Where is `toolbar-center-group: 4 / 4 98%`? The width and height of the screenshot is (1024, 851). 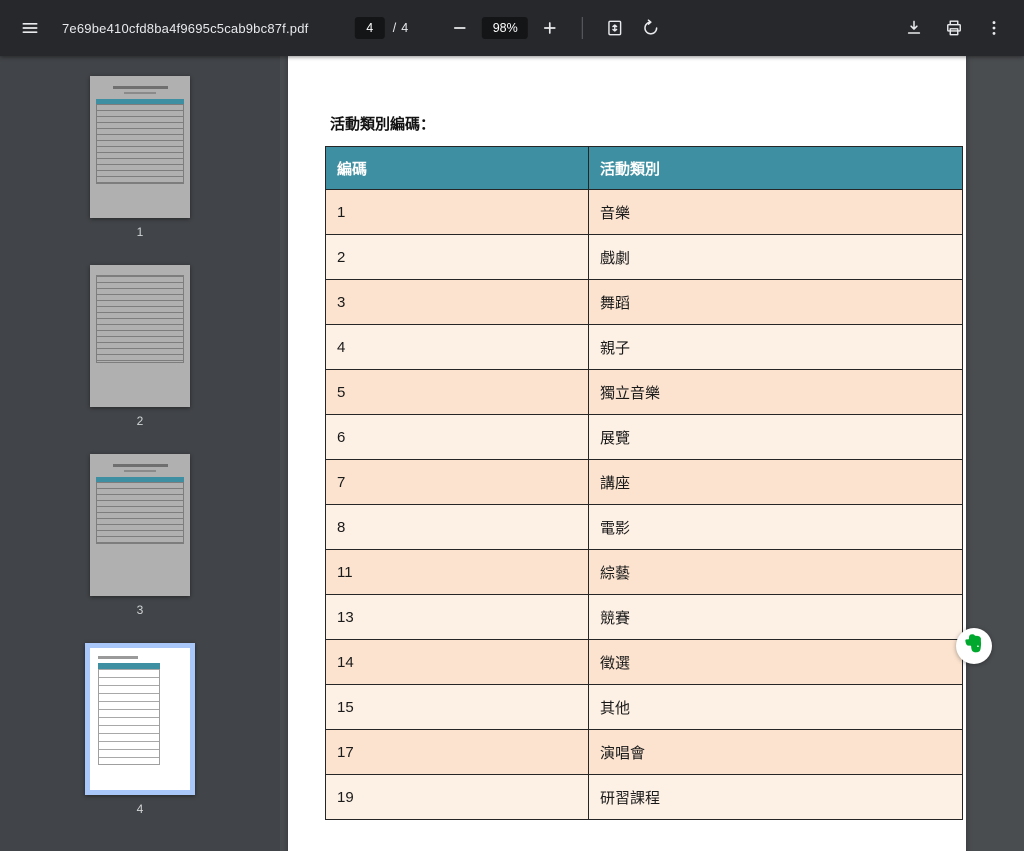 toolbar-center-group: 4 / 4 98% is located at coordinates (511, 28).